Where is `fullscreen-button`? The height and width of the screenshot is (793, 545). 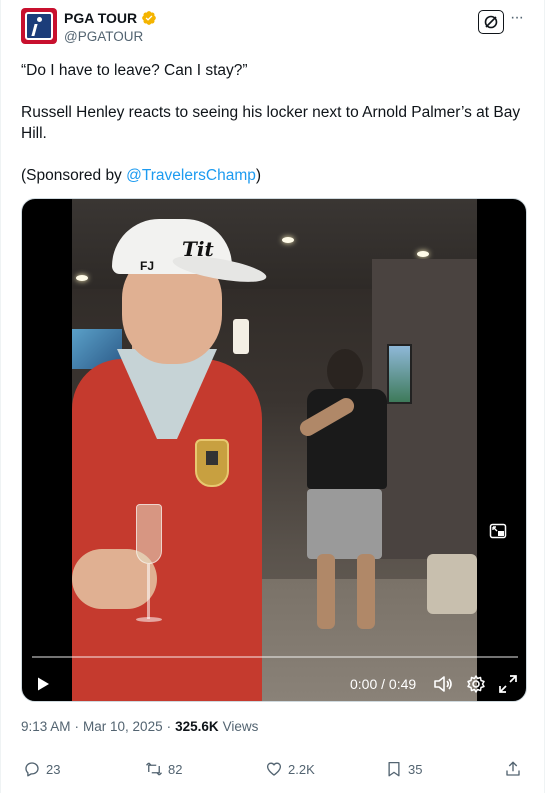
fullscreen-button is located at coordinates (508, 684).